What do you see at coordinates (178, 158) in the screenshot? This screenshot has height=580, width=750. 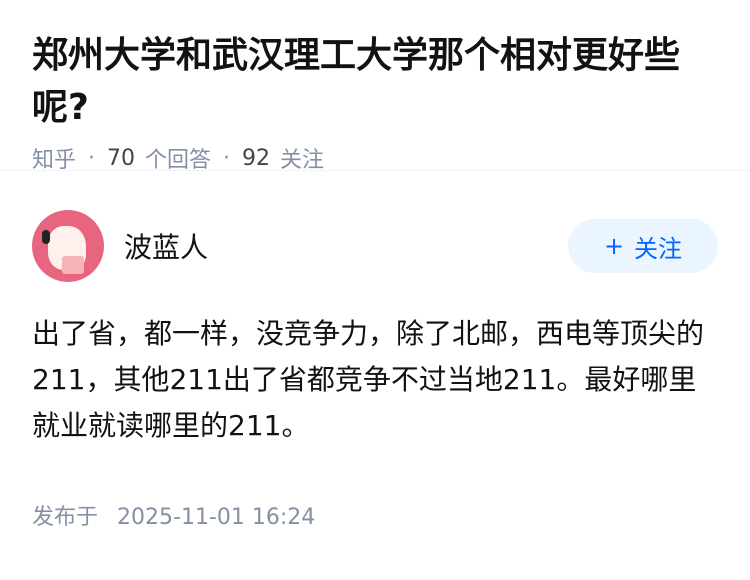 I see `answers-label: 个回答` at bounding box center [178, 158].